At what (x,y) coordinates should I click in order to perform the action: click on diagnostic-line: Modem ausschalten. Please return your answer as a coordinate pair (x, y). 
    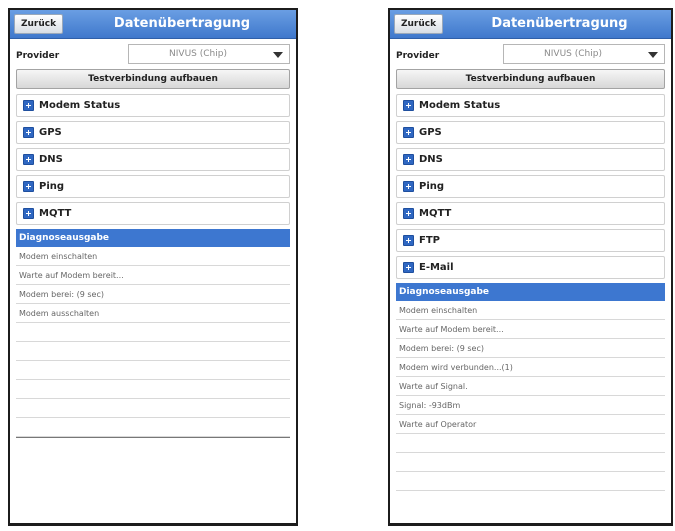
    Looking at the image, I should click on (153, 313).